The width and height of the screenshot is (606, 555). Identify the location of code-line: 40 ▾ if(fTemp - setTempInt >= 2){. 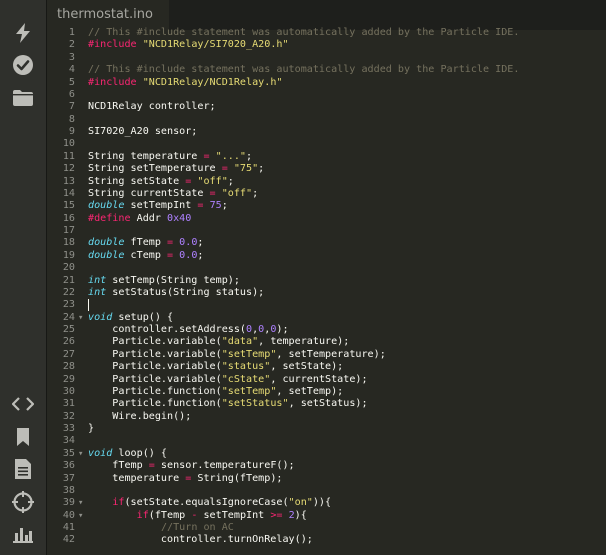
(326, 516).